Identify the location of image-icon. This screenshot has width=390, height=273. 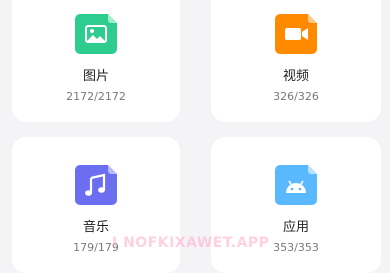
(96, 34).